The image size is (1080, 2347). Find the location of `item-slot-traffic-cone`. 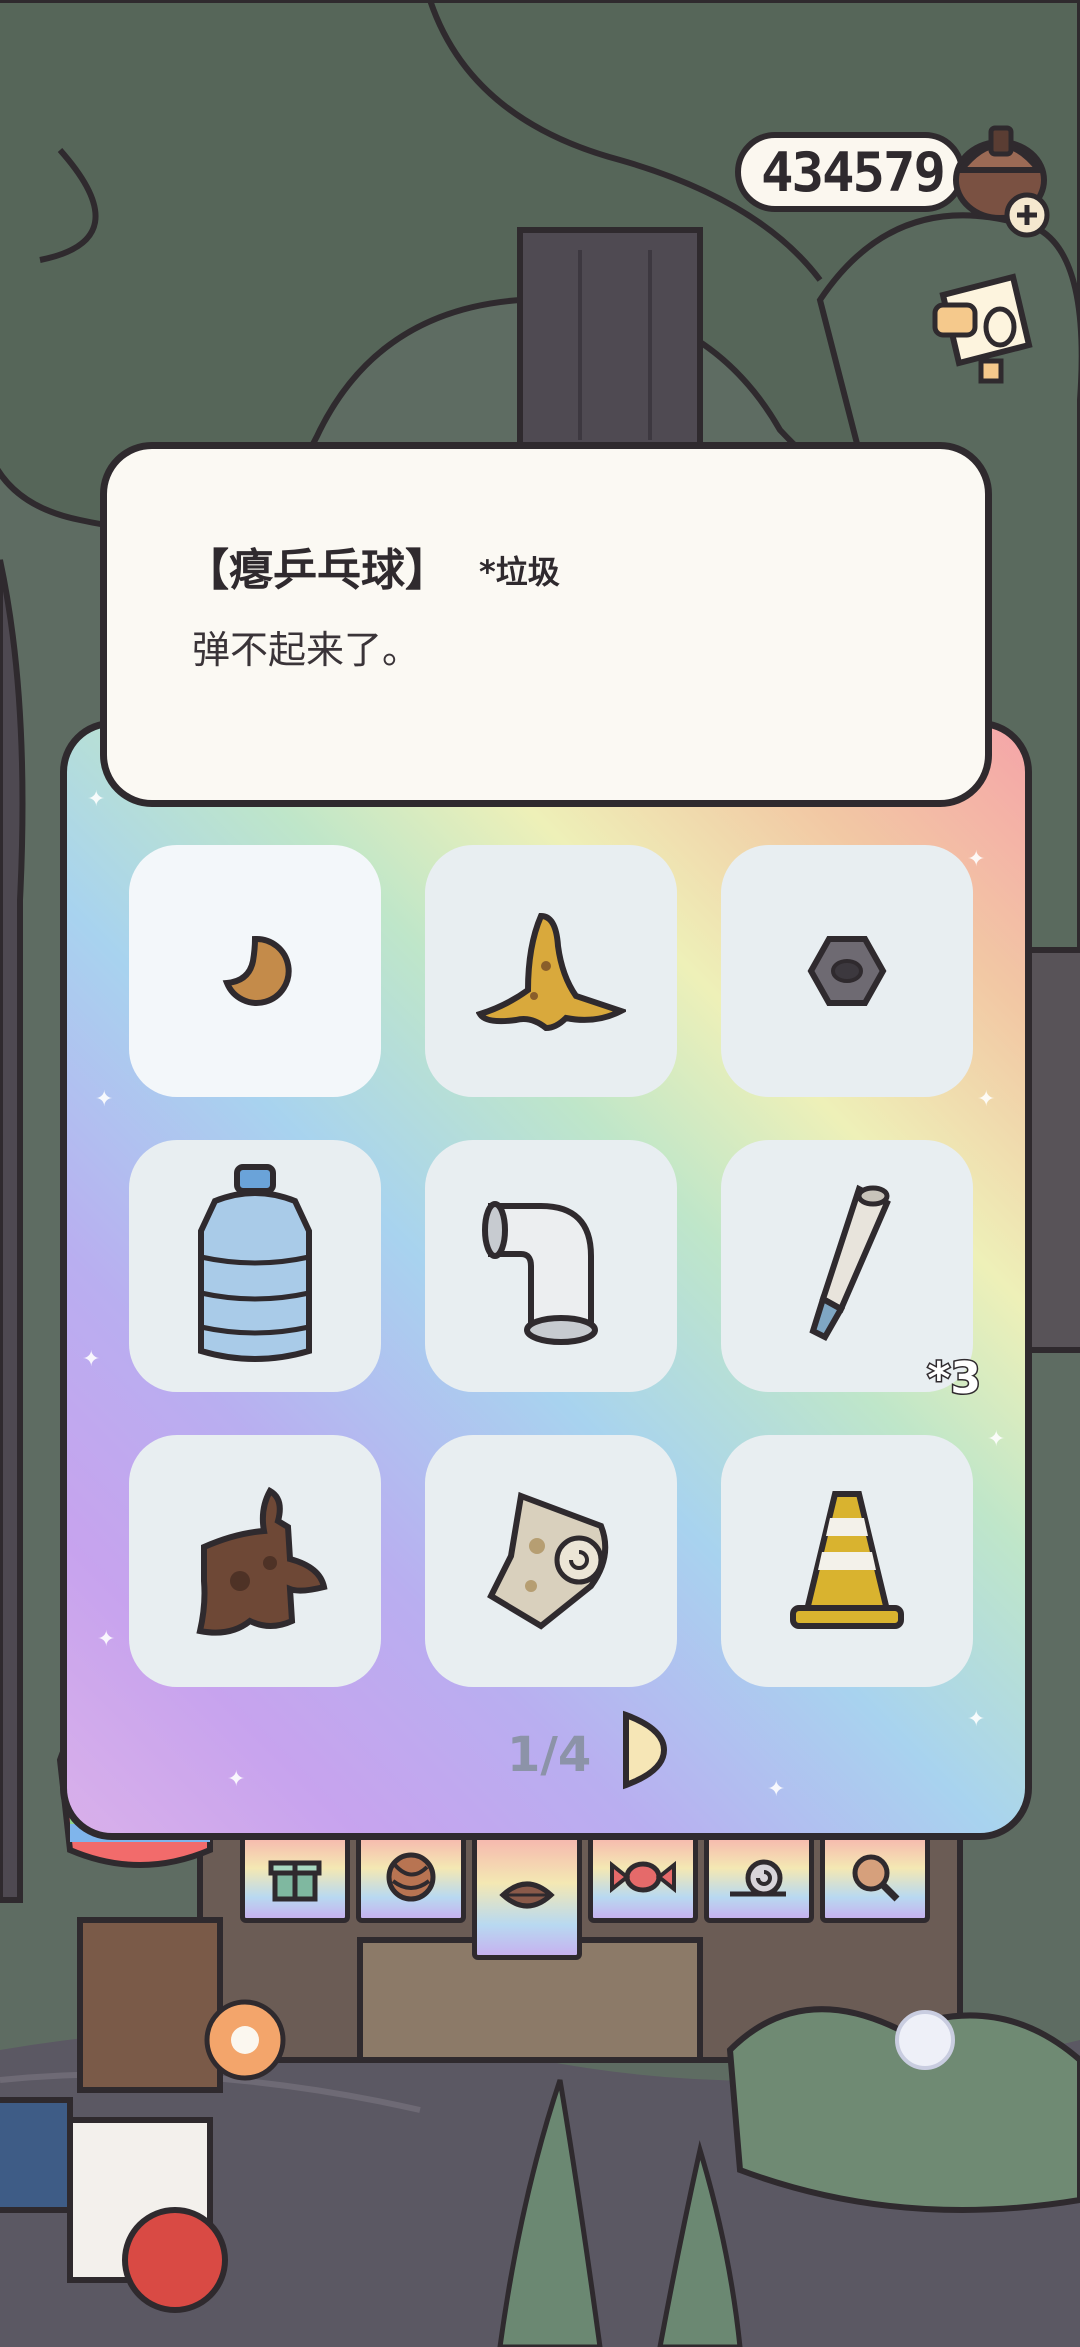

item-slot-traffic-cone is located at coordinates (847, 1561).